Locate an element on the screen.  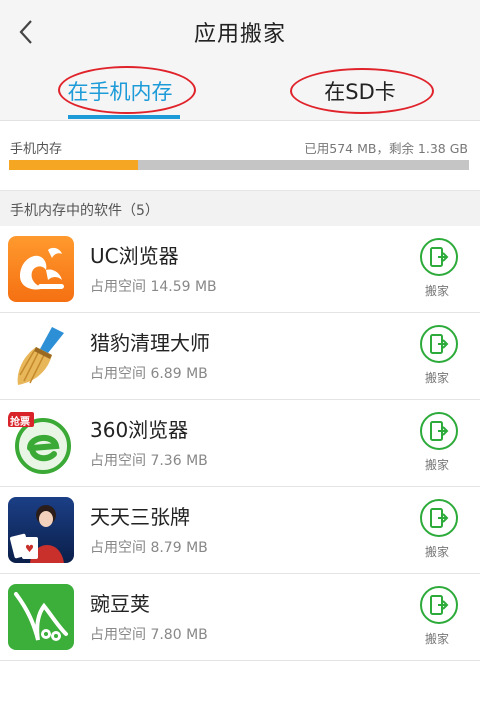
card-game-icon: ♥ is located at coordinates (41, 530).